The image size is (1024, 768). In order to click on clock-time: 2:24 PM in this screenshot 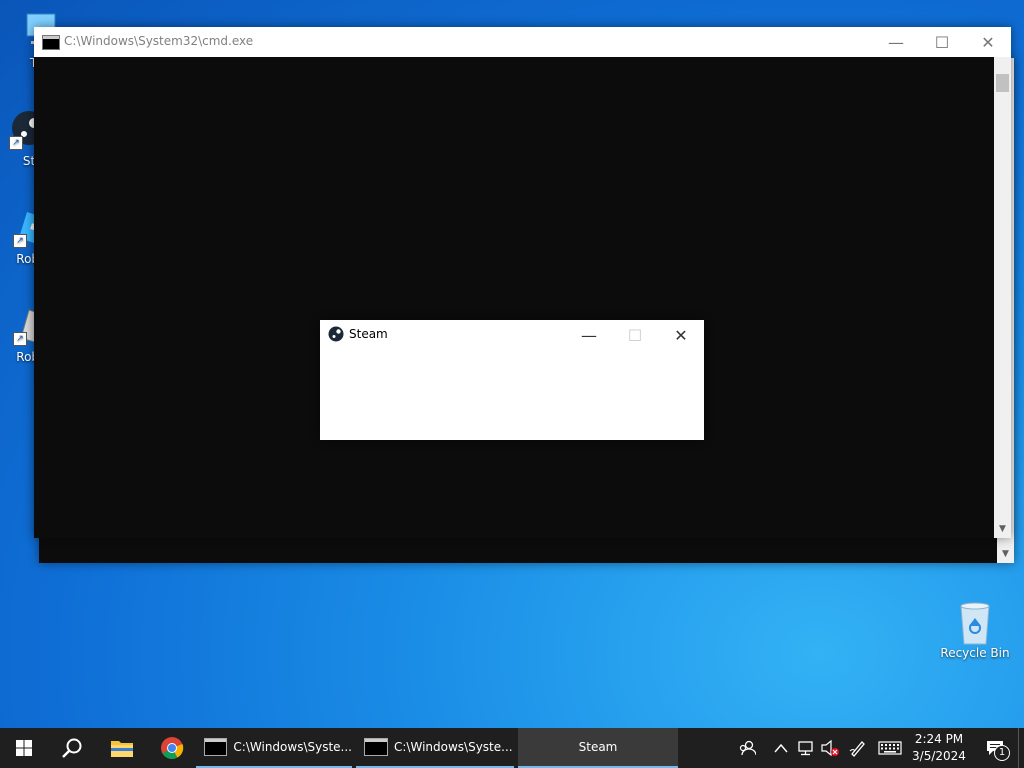, I will do `click(939, 739)`.